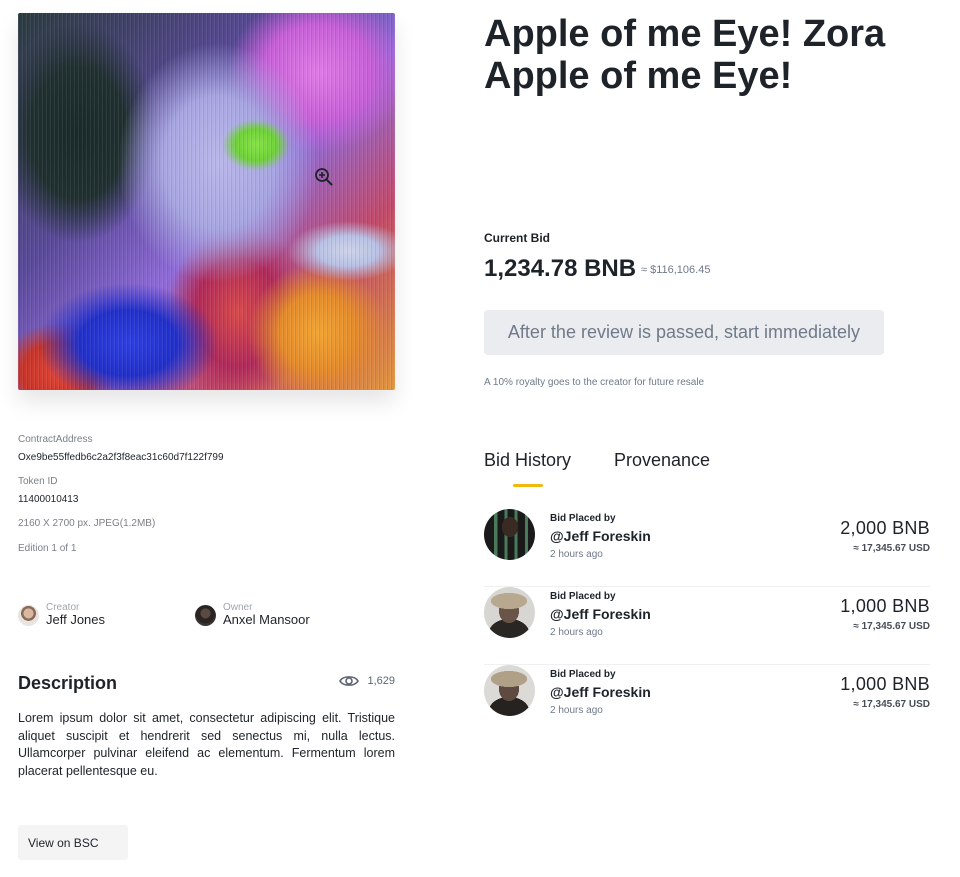  What do you see at coordinates (266, 620) in the screenshot?
I see `owner-name: Anxel Mansoor` at bounding box center [266, 620].